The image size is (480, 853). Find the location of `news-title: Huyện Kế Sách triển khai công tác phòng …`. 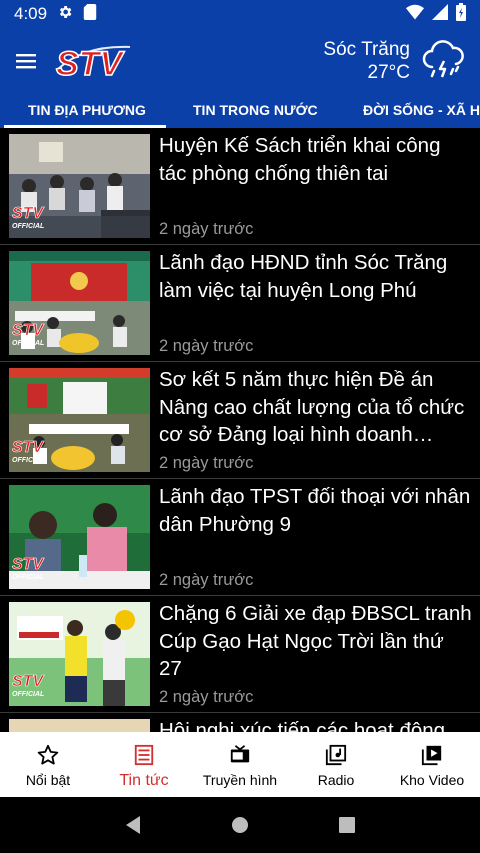

news-title: Huyện Kế Sách triển khai công tác phòng … is located at coordinates (300, 159).